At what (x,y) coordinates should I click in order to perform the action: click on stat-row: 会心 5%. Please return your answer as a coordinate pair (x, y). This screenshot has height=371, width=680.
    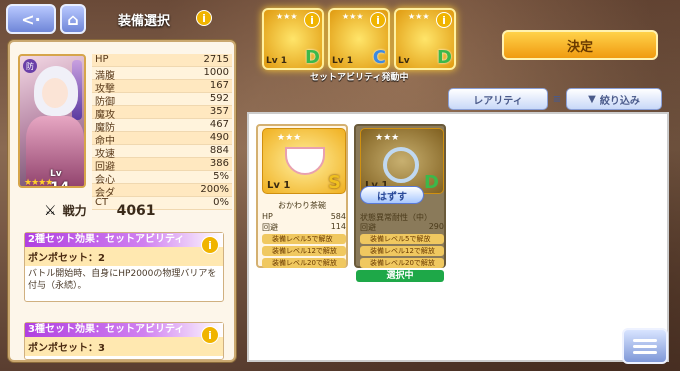
    Looking at the image, I should click on (162, 178).